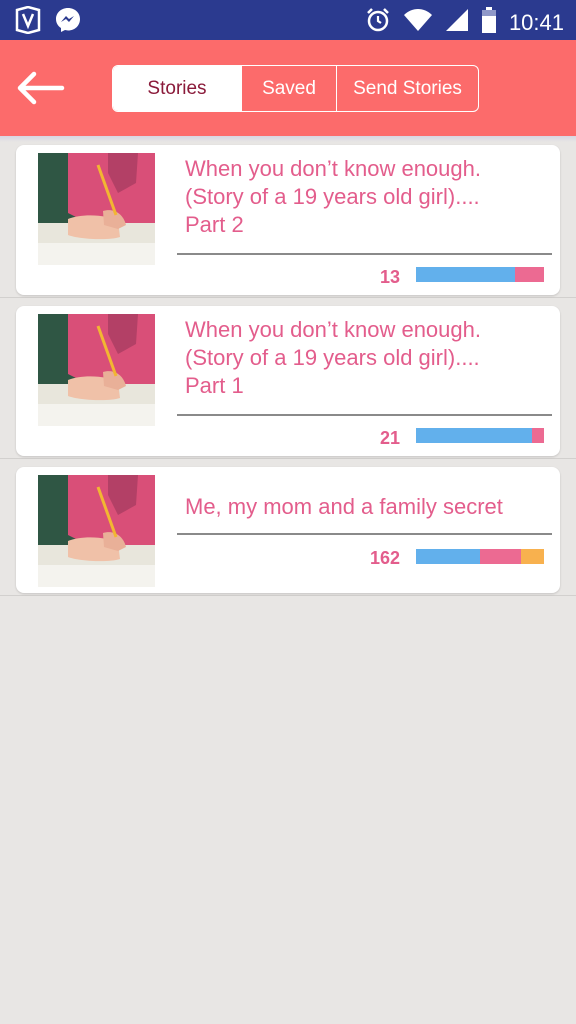  I want to click on tab-saved: Saved, so click(288, 88).